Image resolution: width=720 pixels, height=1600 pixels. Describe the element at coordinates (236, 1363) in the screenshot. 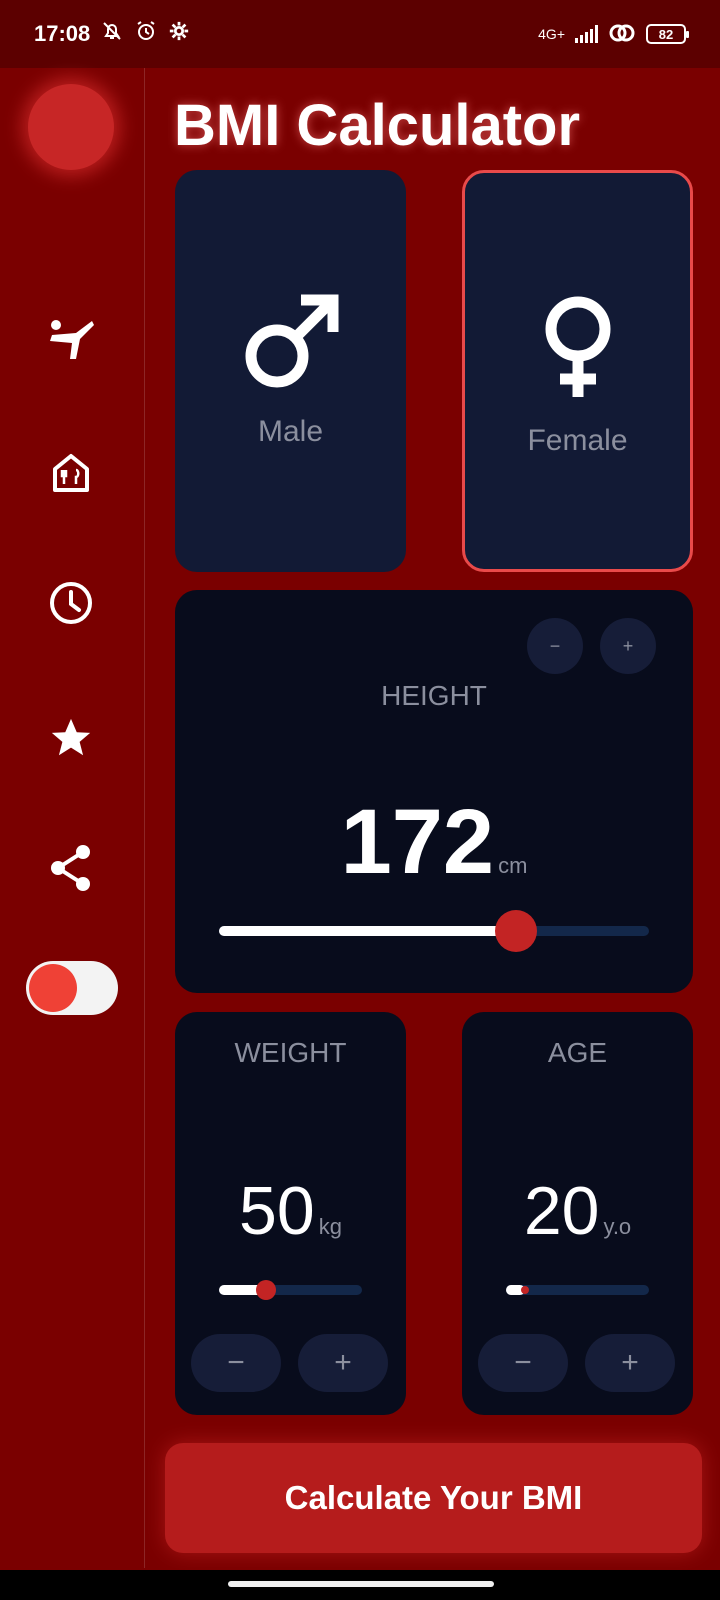

I see `weight-decrement-button: −` at that location.